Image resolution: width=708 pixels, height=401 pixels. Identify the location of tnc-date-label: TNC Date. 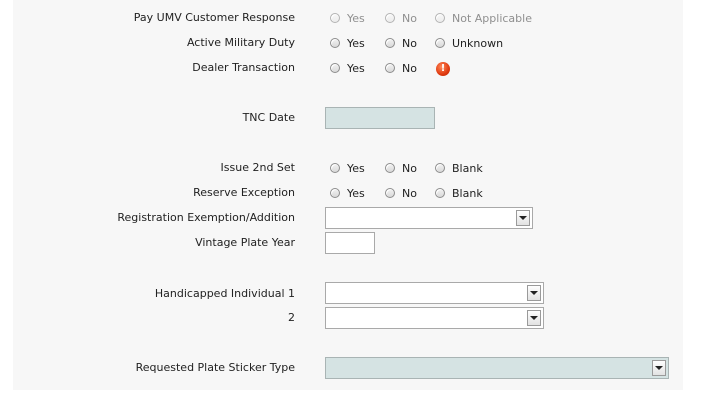
(268, 117).